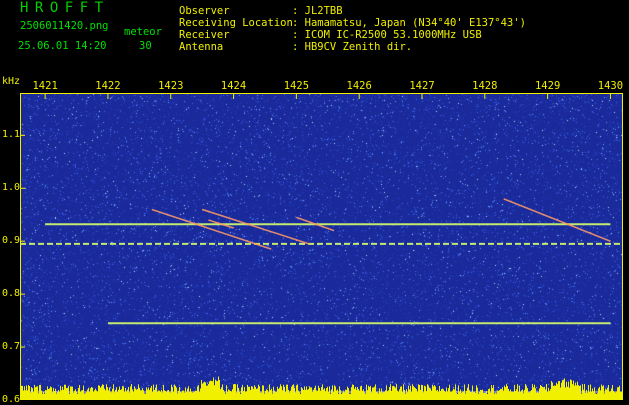 Image resolution: width=629 pixels, height=405 pixels. I want to click on y-tick-label: 1.1, so click(11, 135).